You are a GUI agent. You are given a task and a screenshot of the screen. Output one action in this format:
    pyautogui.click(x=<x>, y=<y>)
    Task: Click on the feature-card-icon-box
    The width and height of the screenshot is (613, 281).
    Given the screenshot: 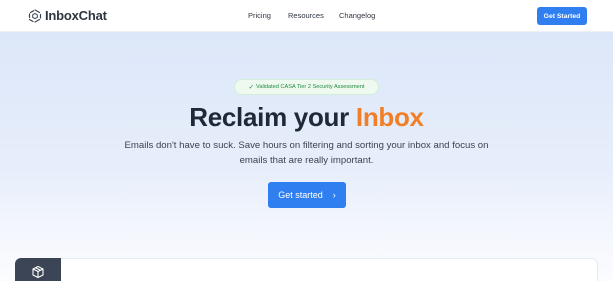 What is the action you would take?
    pyautogui.click(x=38, y=269)
    